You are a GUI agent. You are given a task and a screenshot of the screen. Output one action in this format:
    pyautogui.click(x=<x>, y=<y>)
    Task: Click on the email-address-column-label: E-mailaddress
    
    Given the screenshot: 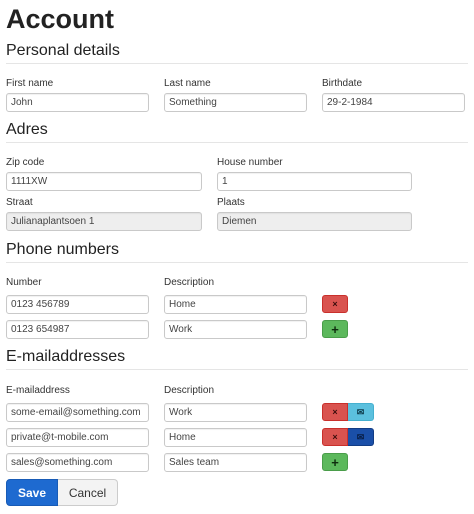 What is the action you would take?
    pyautogui.click(x=38, y=390)
    